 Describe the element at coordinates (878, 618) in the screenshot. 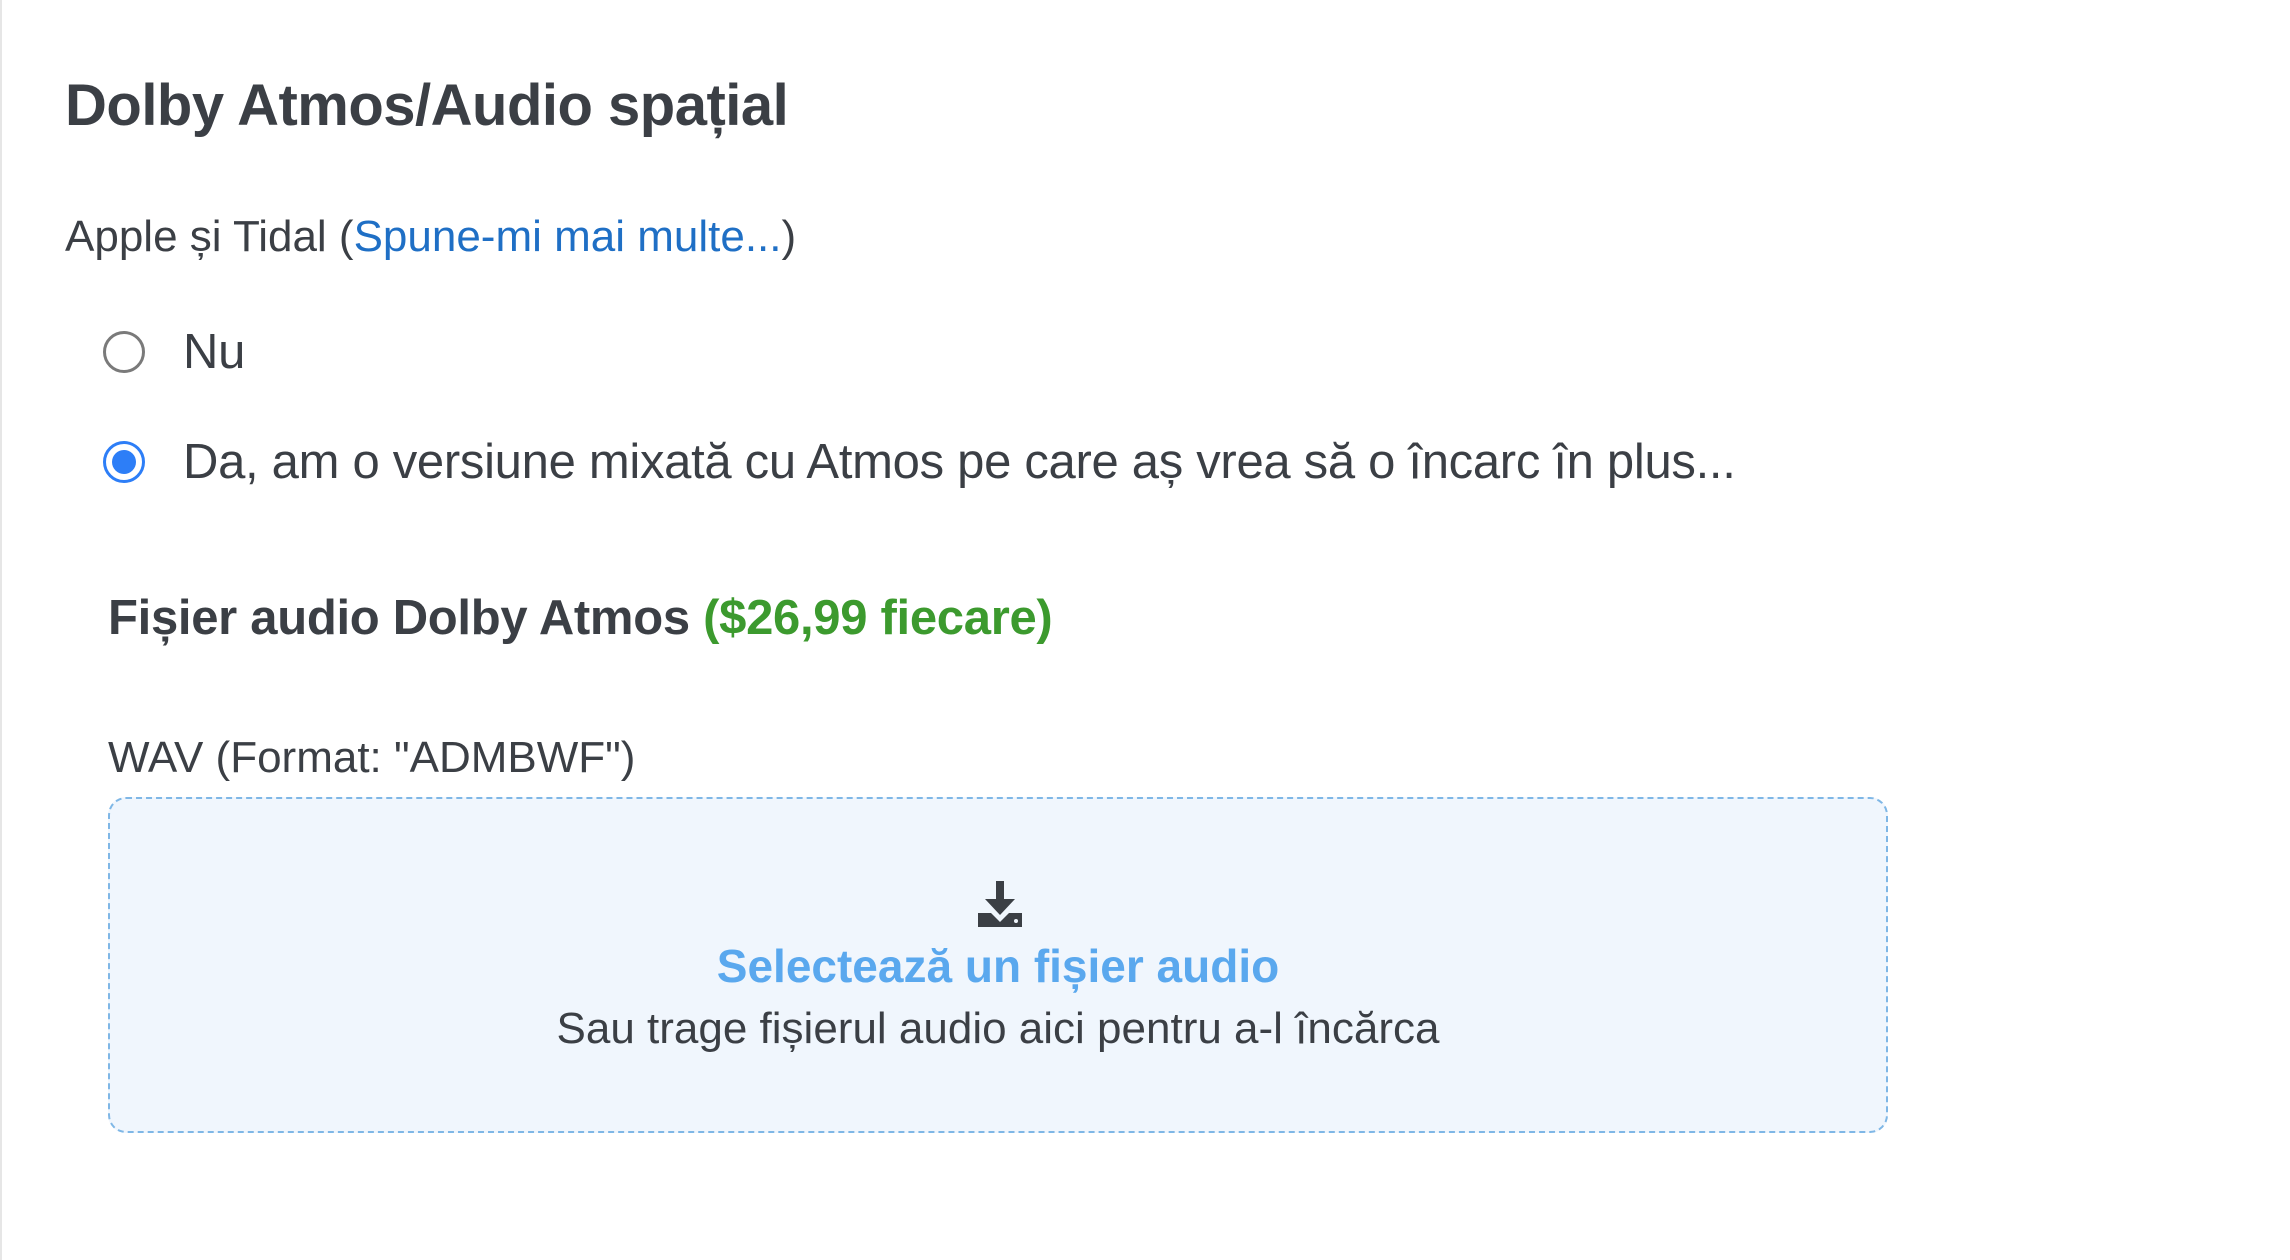

I see `price-label: ($26,99 fiecare)` at that location.